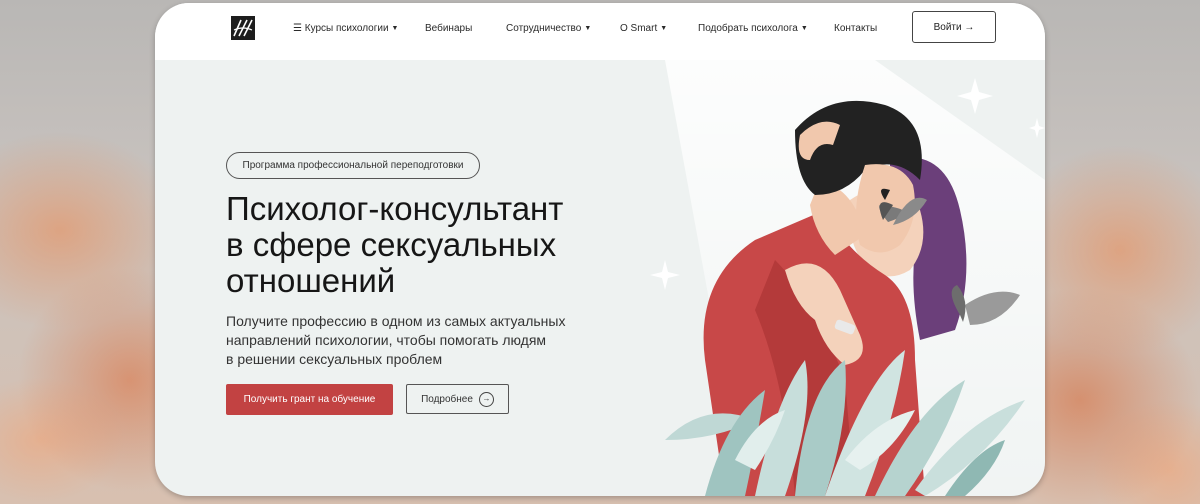  I want to click on nav-contacts: Контакты, so click(855, 28).